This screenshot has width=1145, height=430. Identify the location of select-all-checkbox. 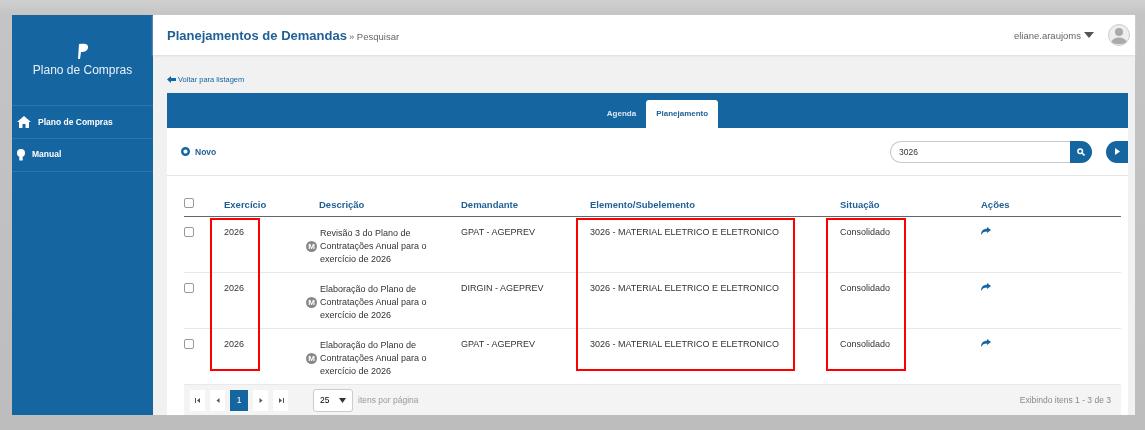
(189, 203).